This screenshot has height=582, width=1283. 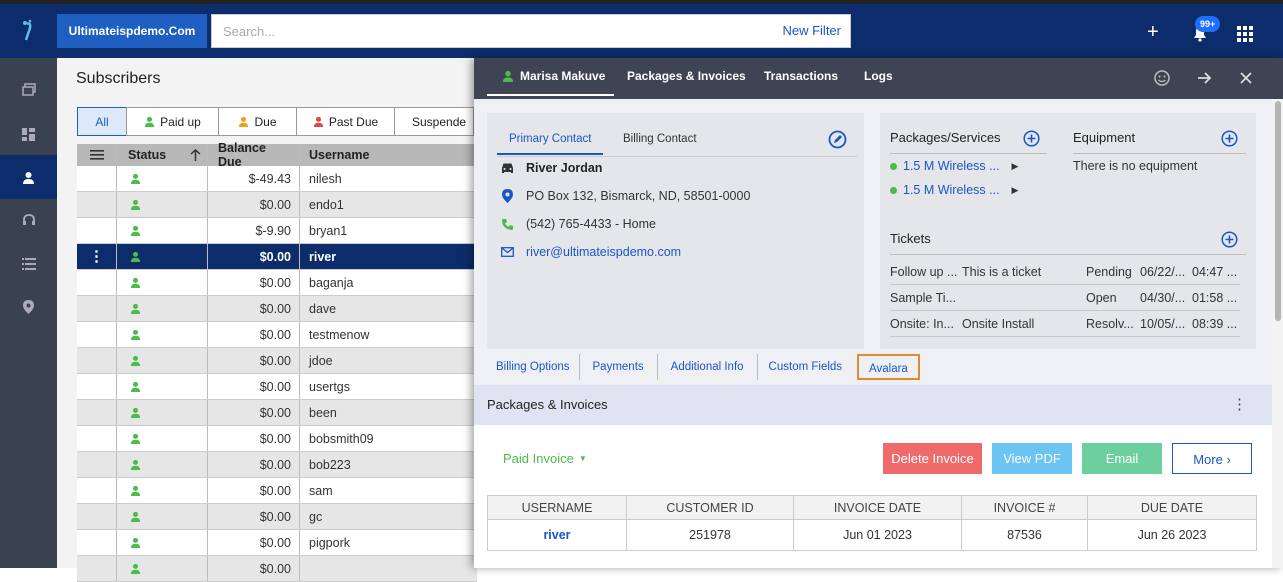 I want to click on invoice-username-link: river, so click(x=557, y=535).